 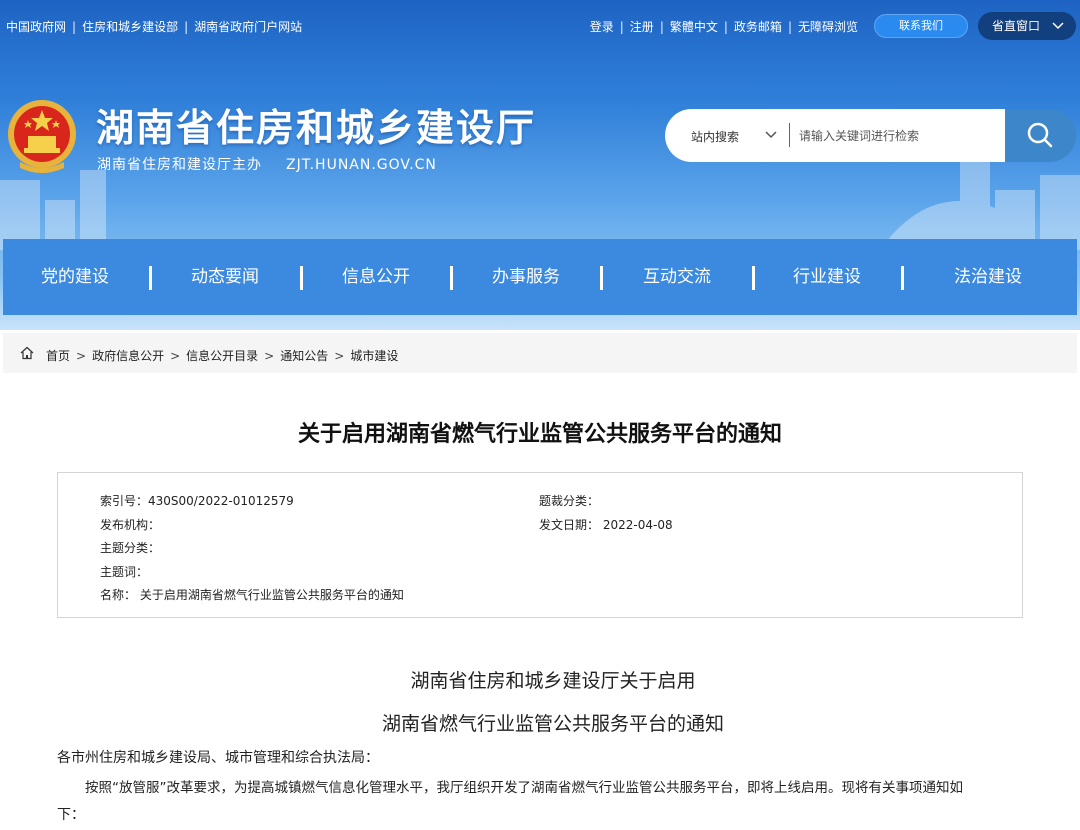 What do you see at coordinates (221, 501) in the screenshot?
I see `meta-index-value: 430S00/2022-01012579` at bounding box center [221, 501].